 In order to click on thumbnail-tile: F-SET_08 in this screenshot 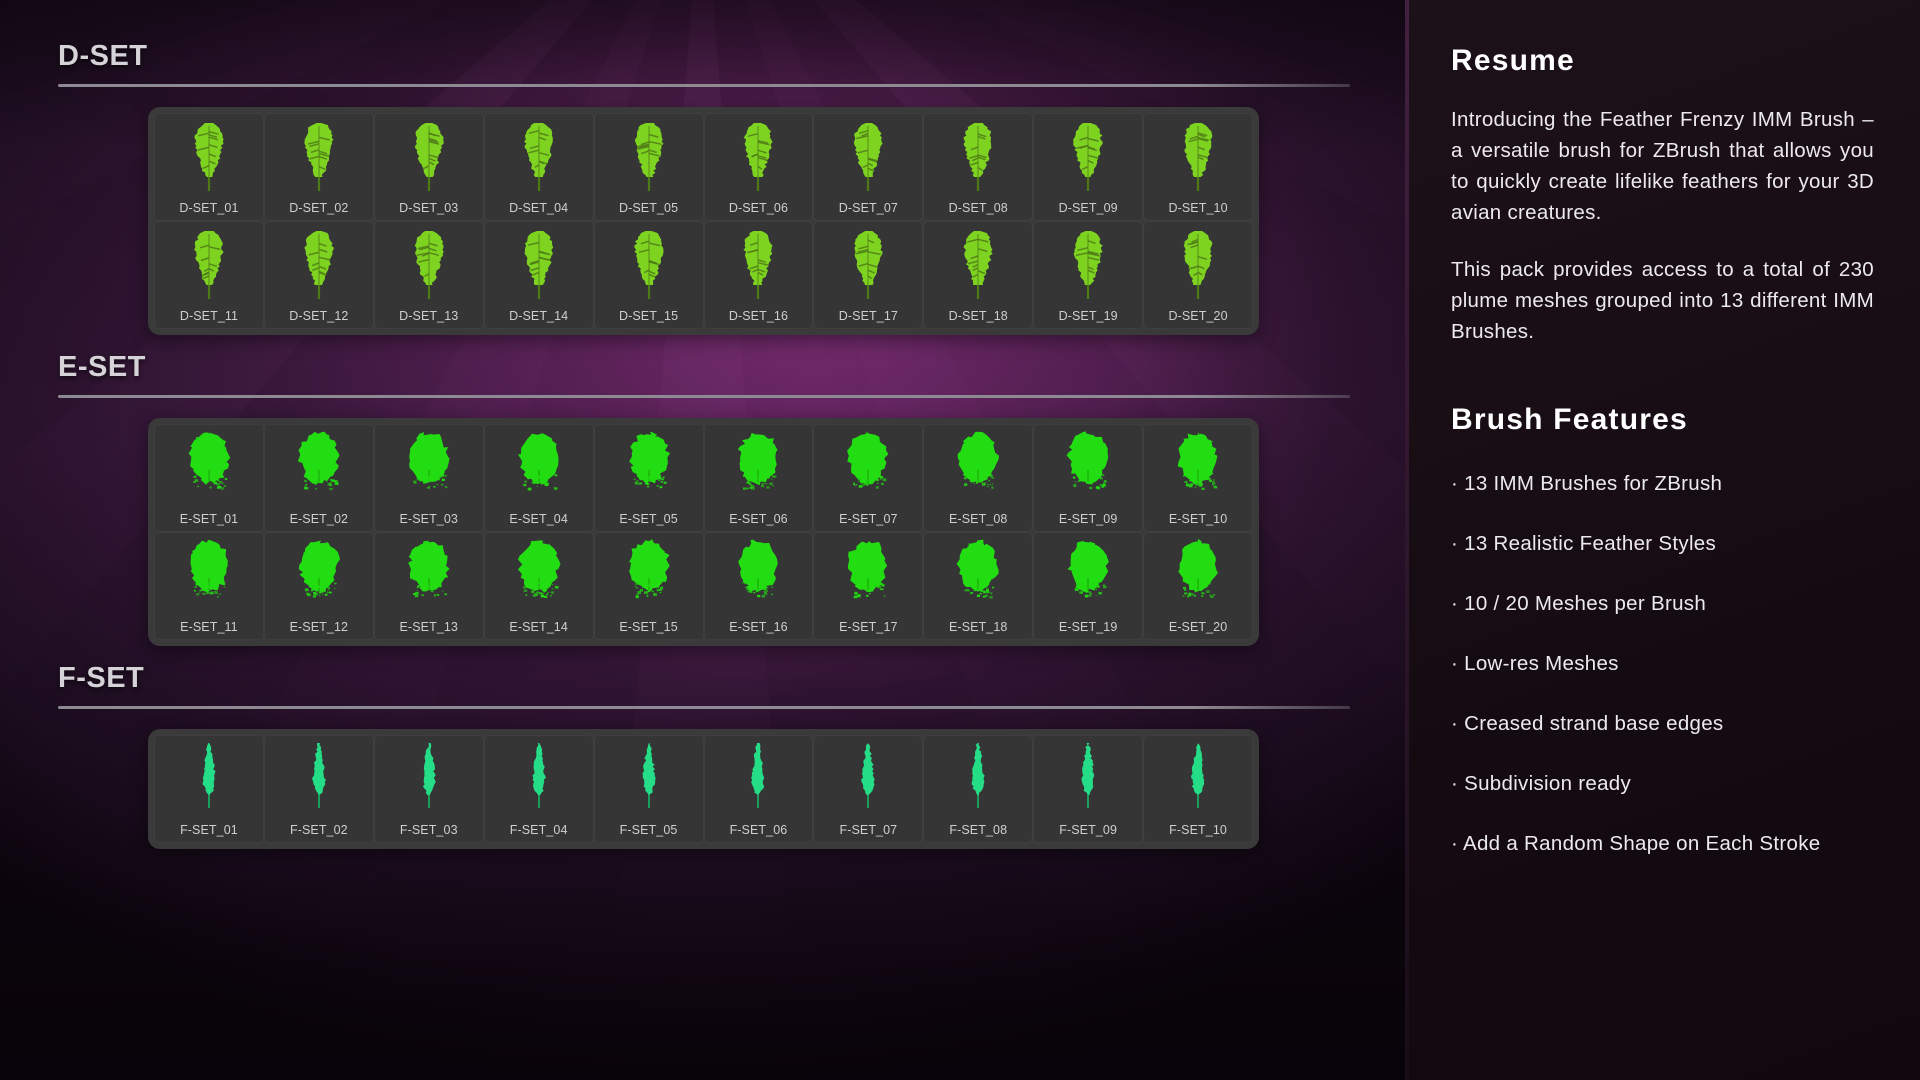, I will do `click(978, 789)`.